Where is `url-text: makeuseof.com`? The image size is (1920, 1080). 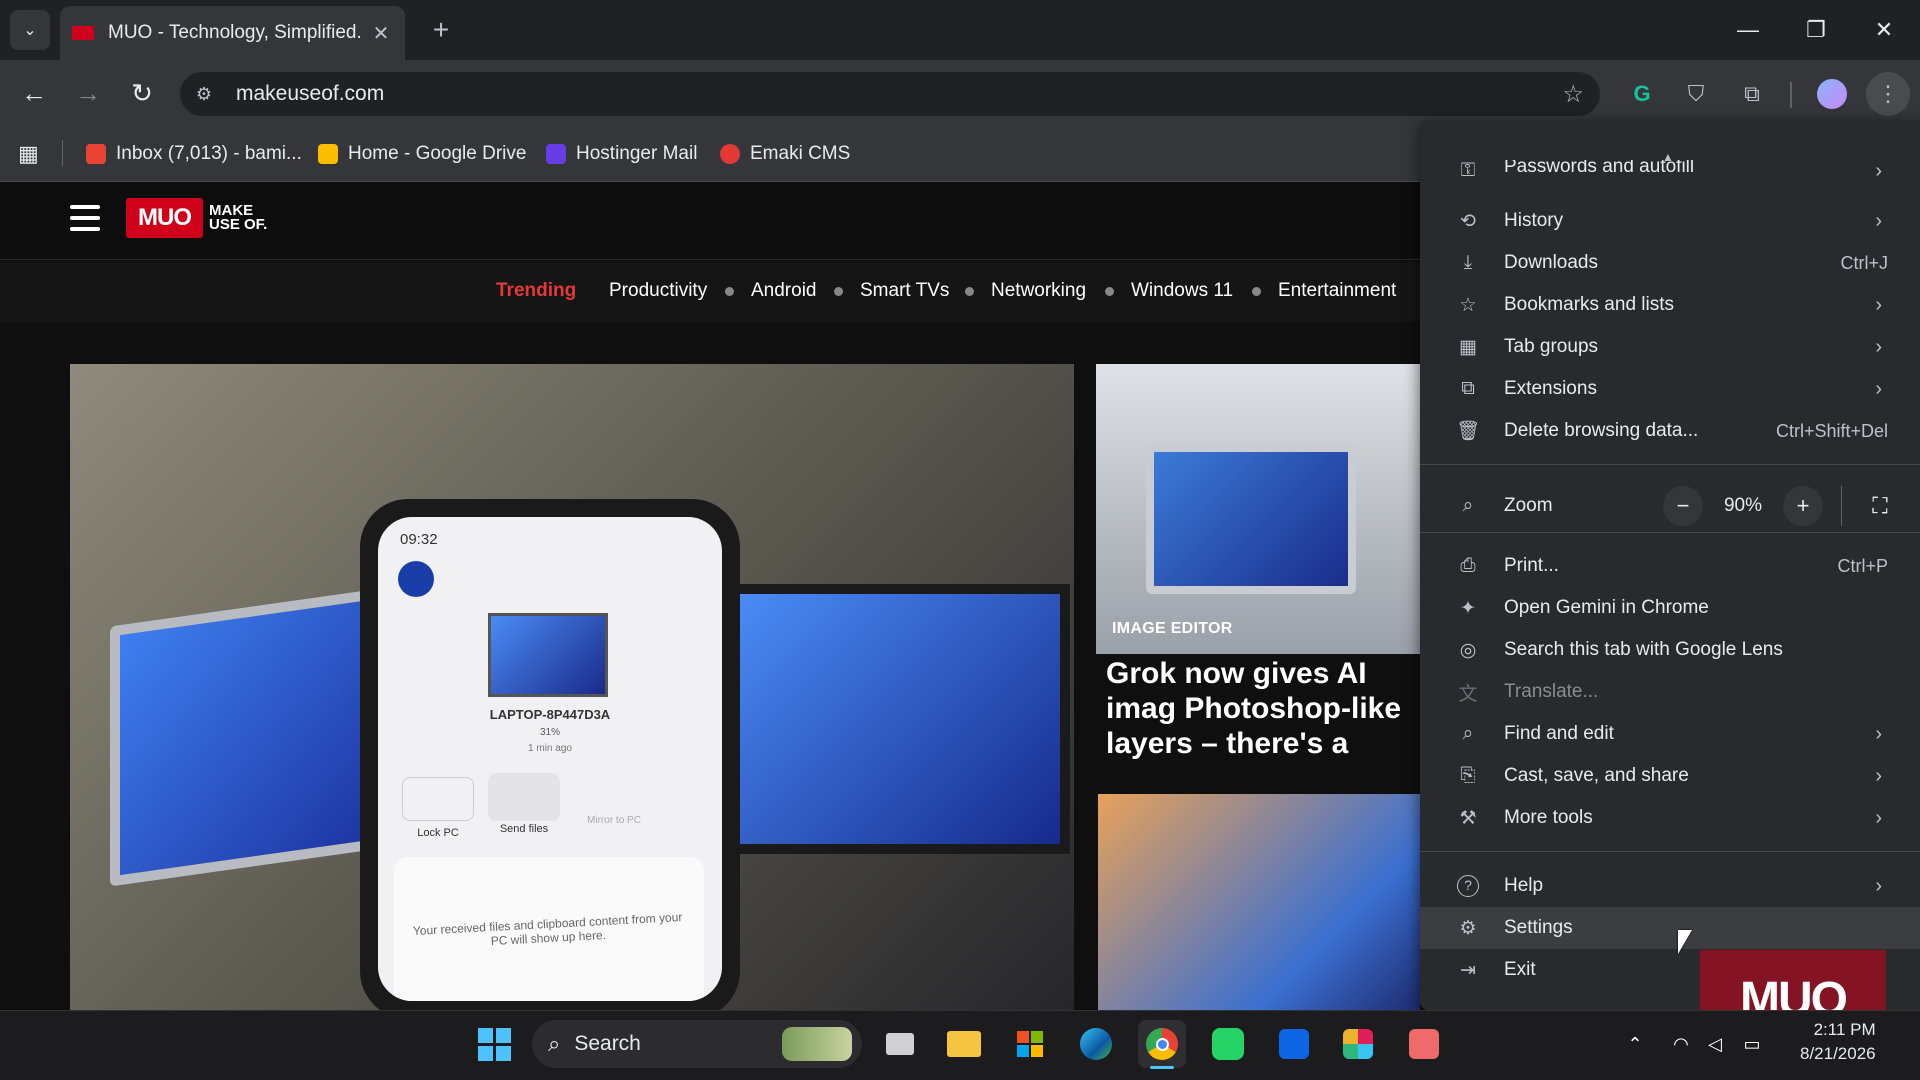
url-text: makeuseof.com is located at coordinates (310, 94).